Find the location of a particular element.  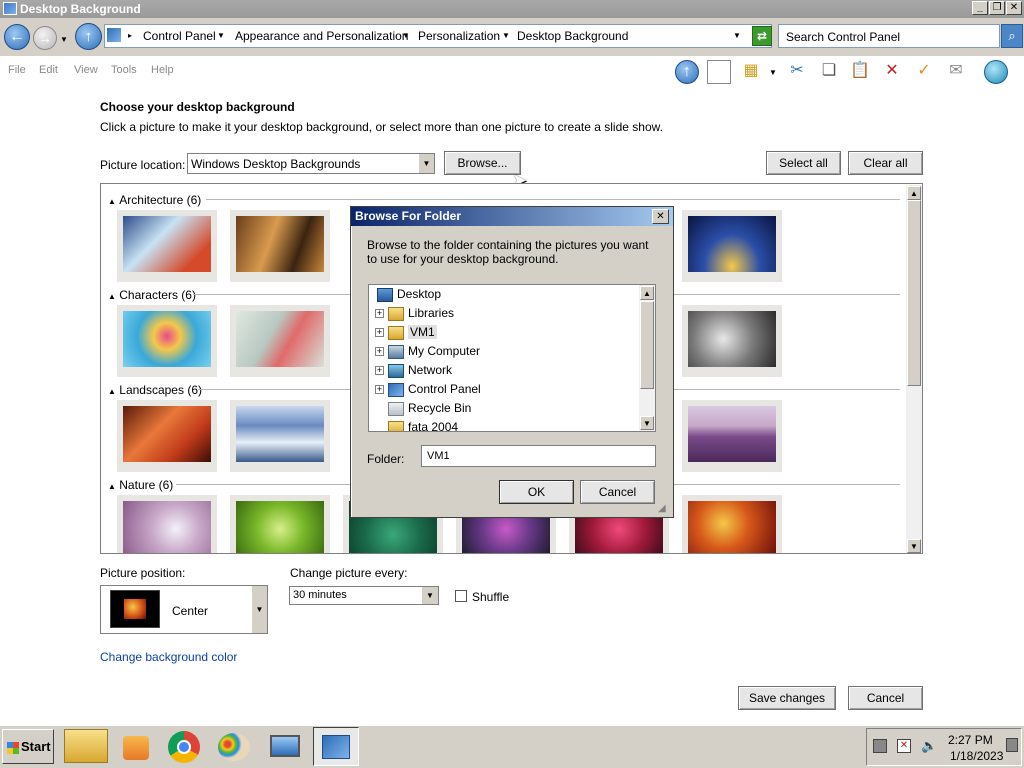

paint-icon is located at coordinates (235, 746).